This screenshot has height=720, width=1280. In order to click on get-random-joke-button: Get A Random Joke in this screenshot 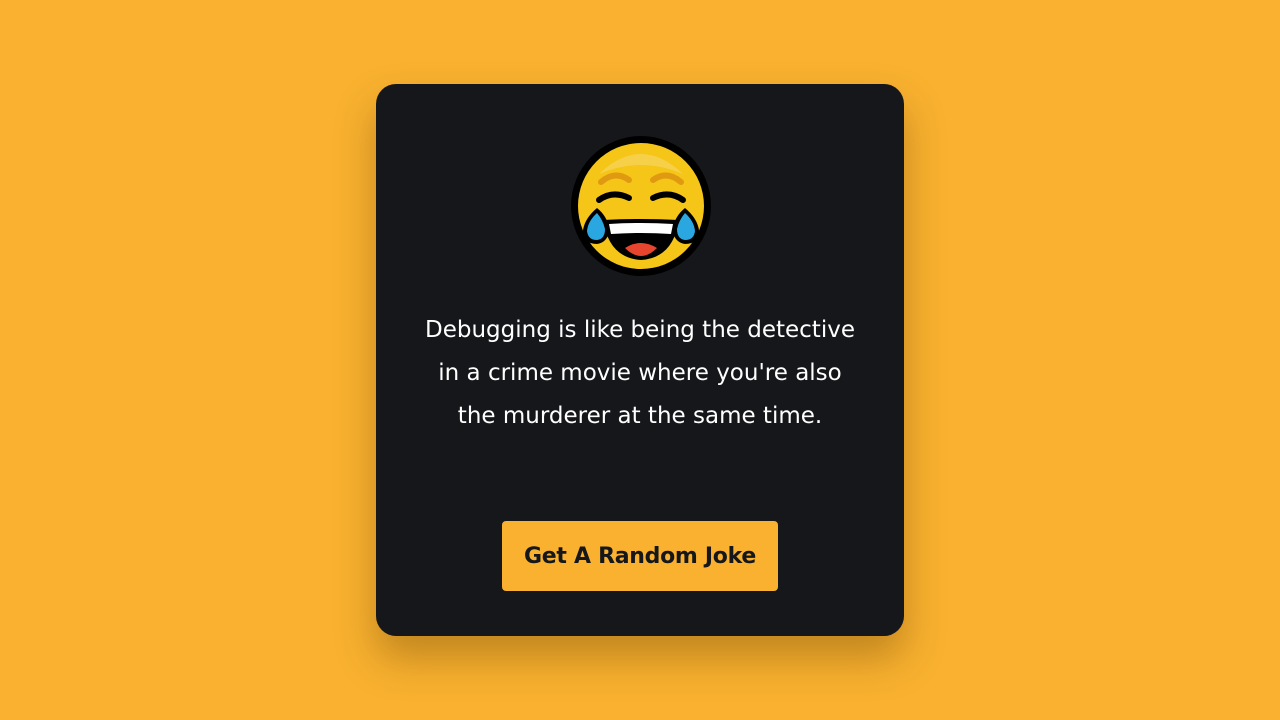, I will do `click(640, 556)`.